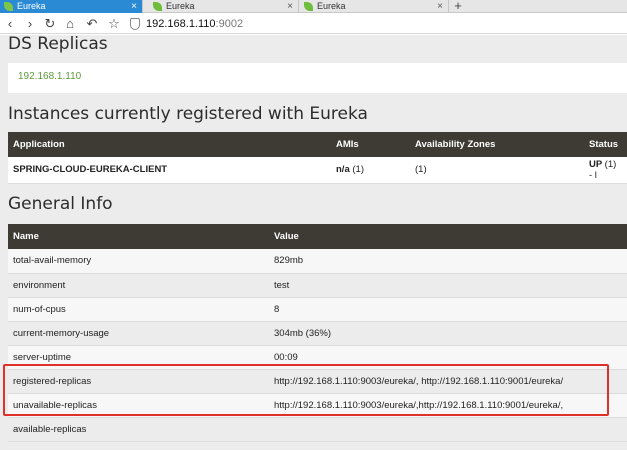 The width and height of the screenshot is (627, 450). What do you see at coordinates (169, 170) in the screenshot?
I see `cell-application: SPRING-CLOUD-EUREKA-CLIENT` at bounding box center [169, 170].